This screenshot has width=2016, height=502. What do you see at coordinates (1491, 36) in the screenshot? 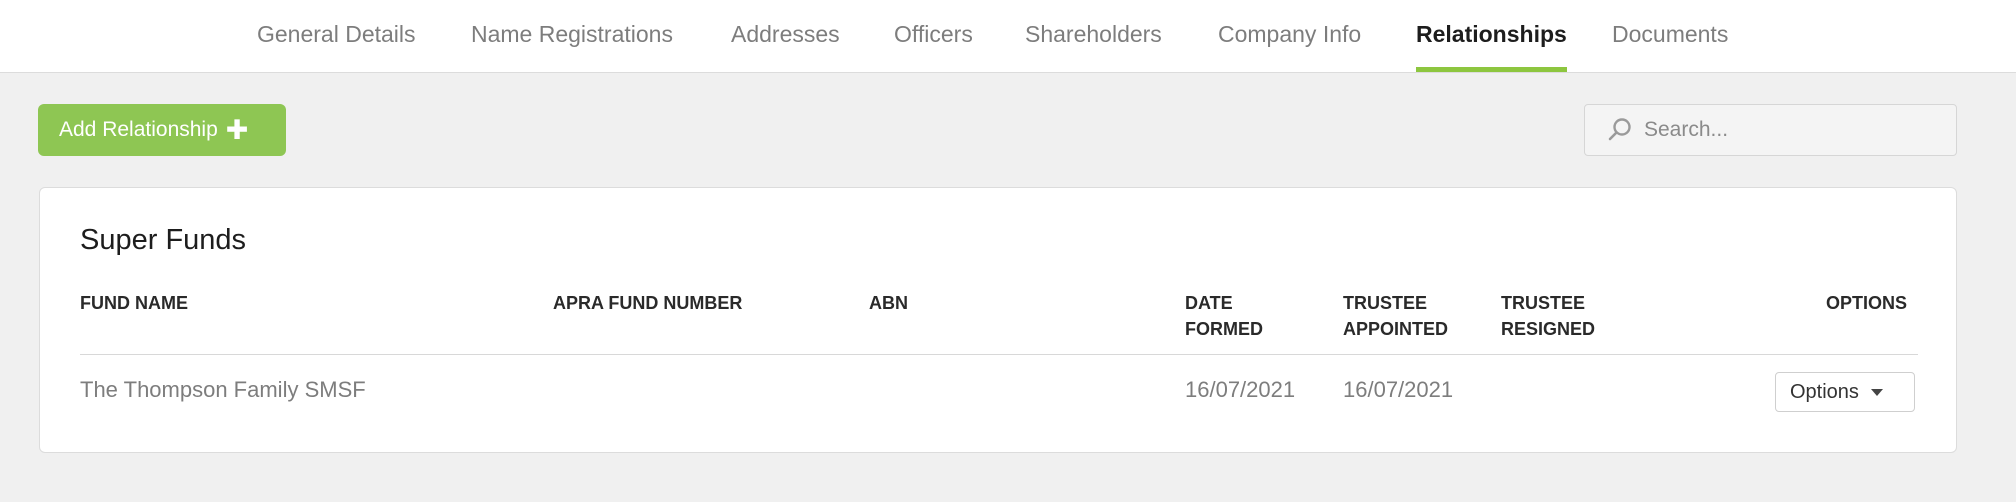
I see `tab-relationships: Relationships` at bounding box center [1491, 36].